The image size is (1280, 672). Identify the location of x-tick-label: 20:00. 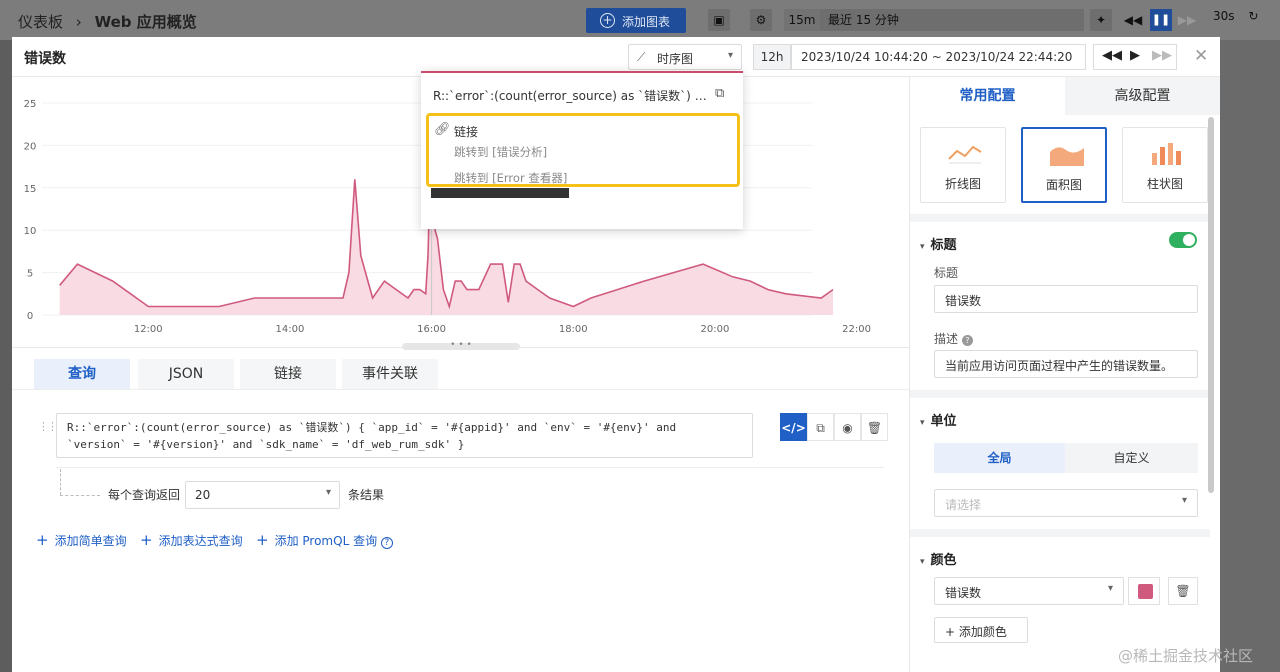
(715, 329).